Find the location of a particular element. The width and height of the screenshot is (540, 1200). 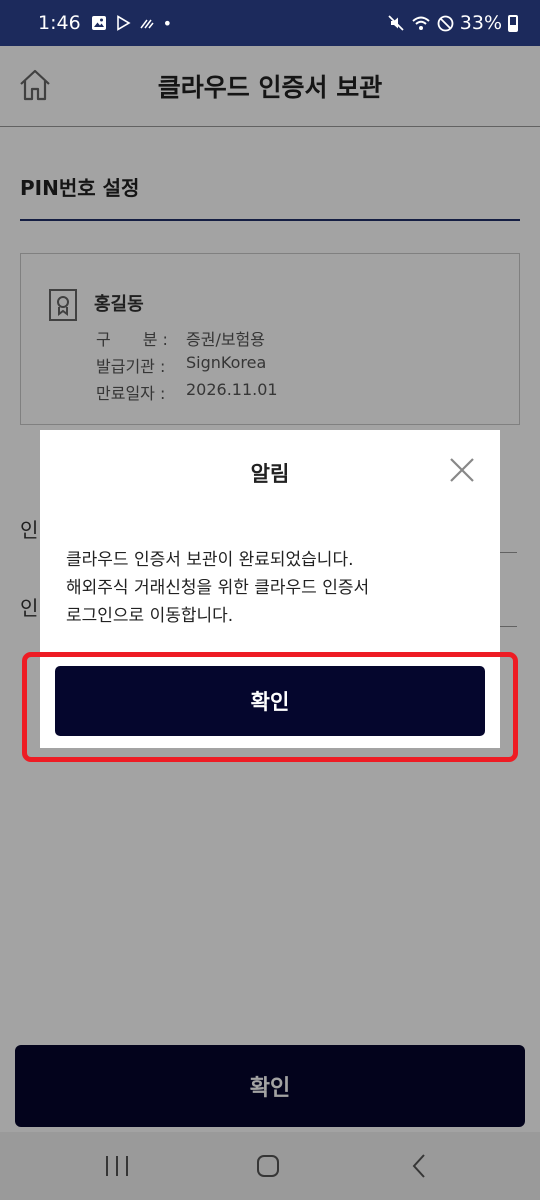

dialog-title: 알림 is located at coordinates (270, 474).